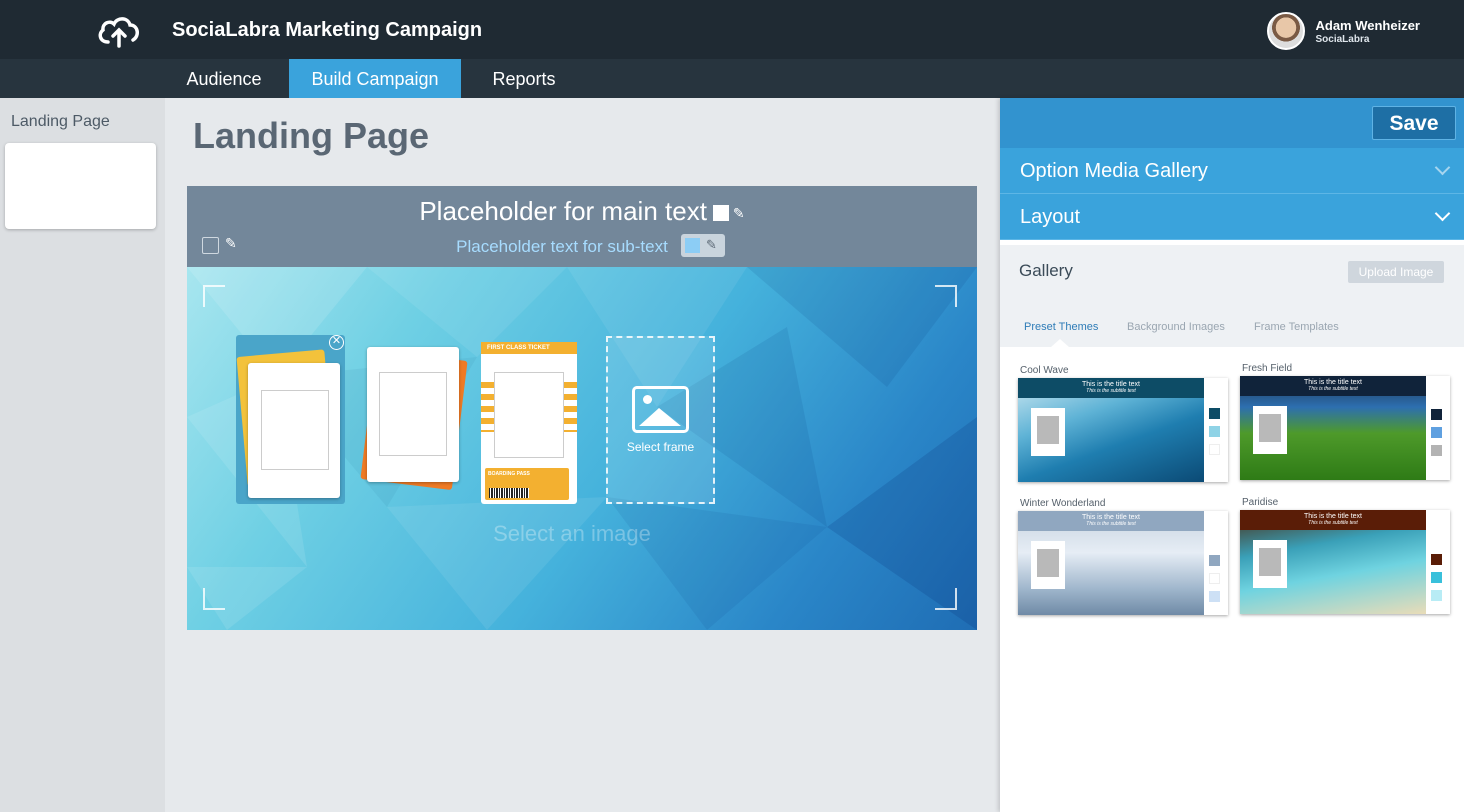 The image size is (1464, 812). I want to click on sidebar-label: Landing Page, so click(60, 121).